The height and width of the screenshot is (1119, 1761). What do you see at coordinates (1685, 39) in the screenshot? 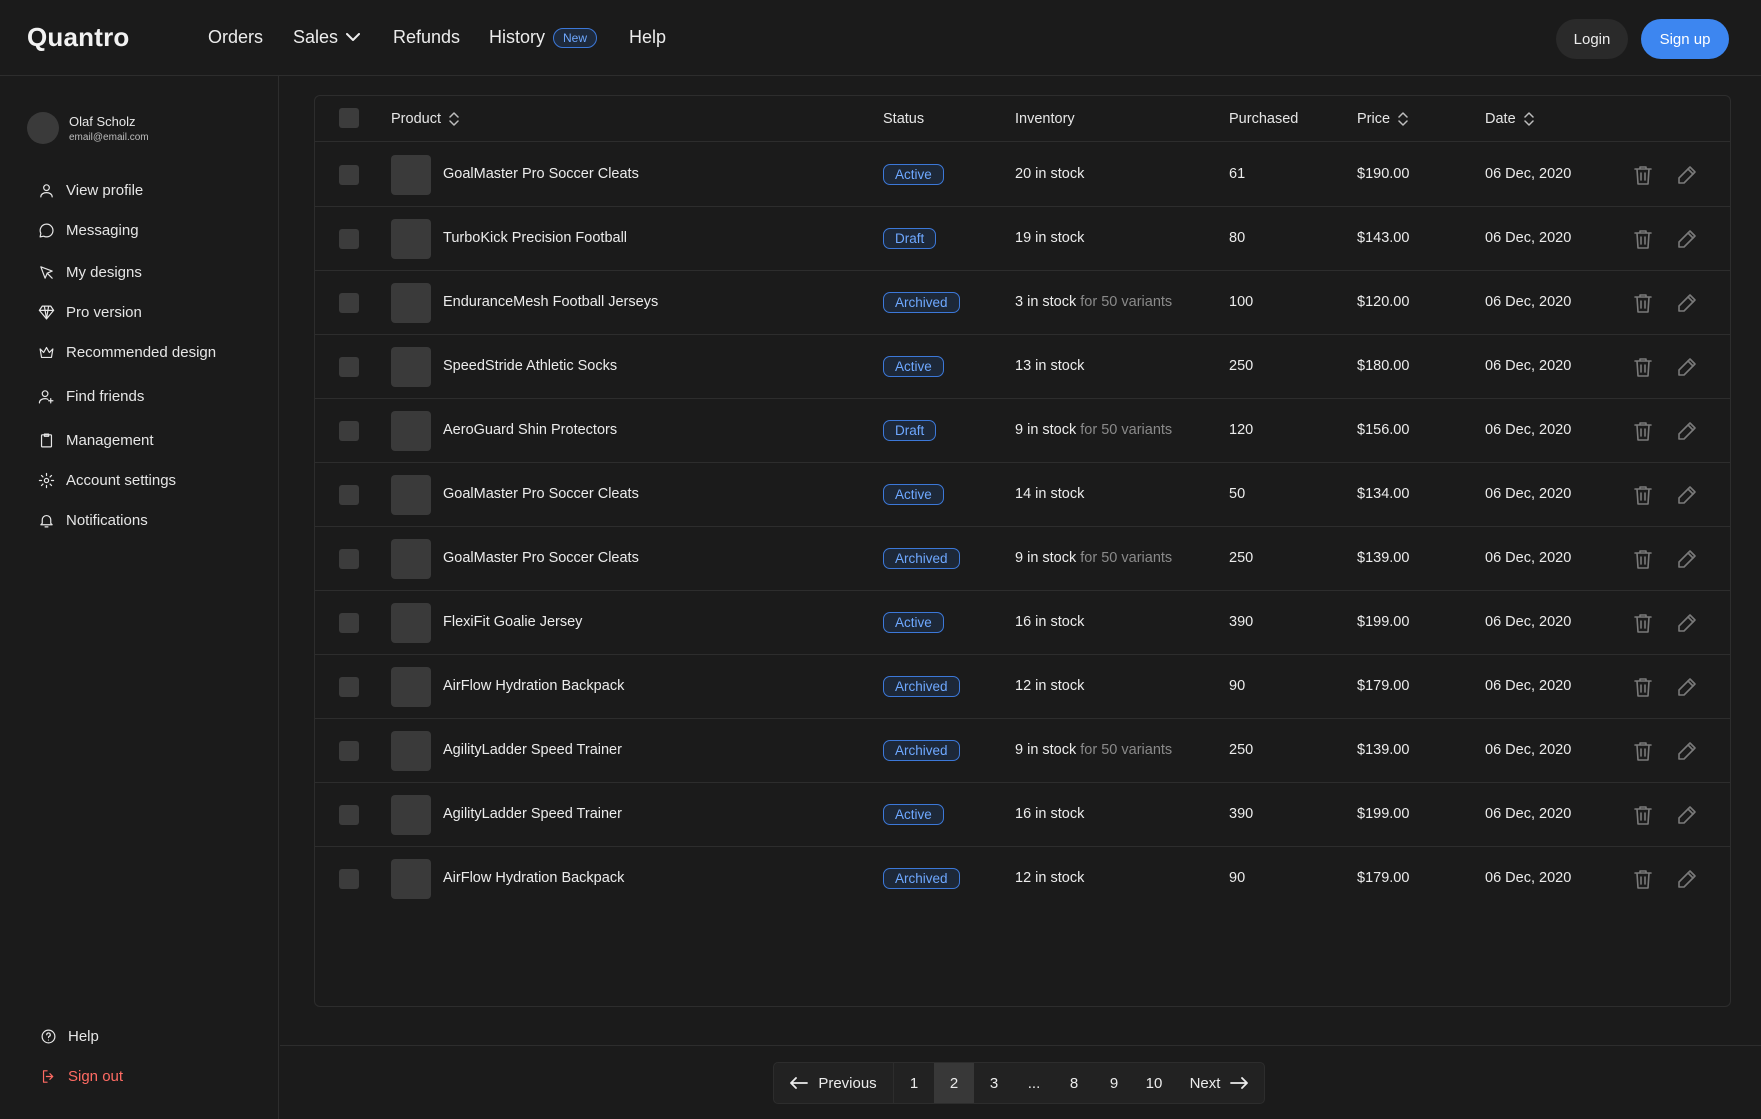
I see `signup-button: Sign up` at bounding box center [1685, 39].